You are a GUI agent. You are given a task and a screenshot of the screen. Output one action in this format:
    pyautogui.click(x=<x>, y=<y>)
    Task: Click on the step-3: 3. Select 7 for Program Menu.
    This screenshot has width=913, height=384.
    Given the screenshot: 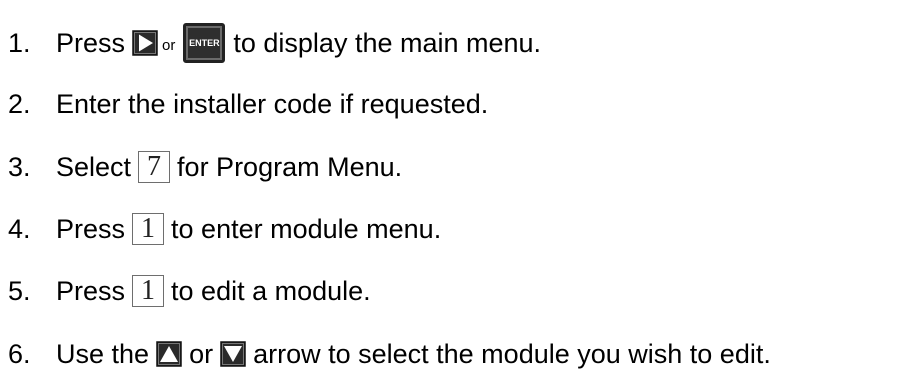 What is the action you would take?
    pyautogui.click(x=205, y=167)
    